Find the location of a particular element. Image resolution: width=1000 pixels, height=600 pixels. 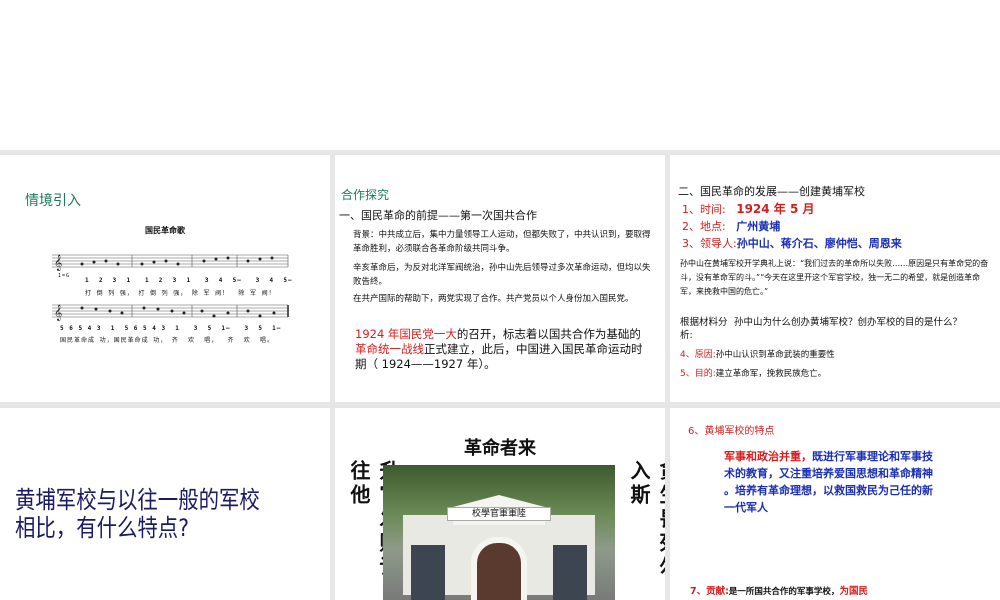

question-text: 黄埔军校与以往一般的军校相比，有什么特点? is located at coordinates (137, 514).